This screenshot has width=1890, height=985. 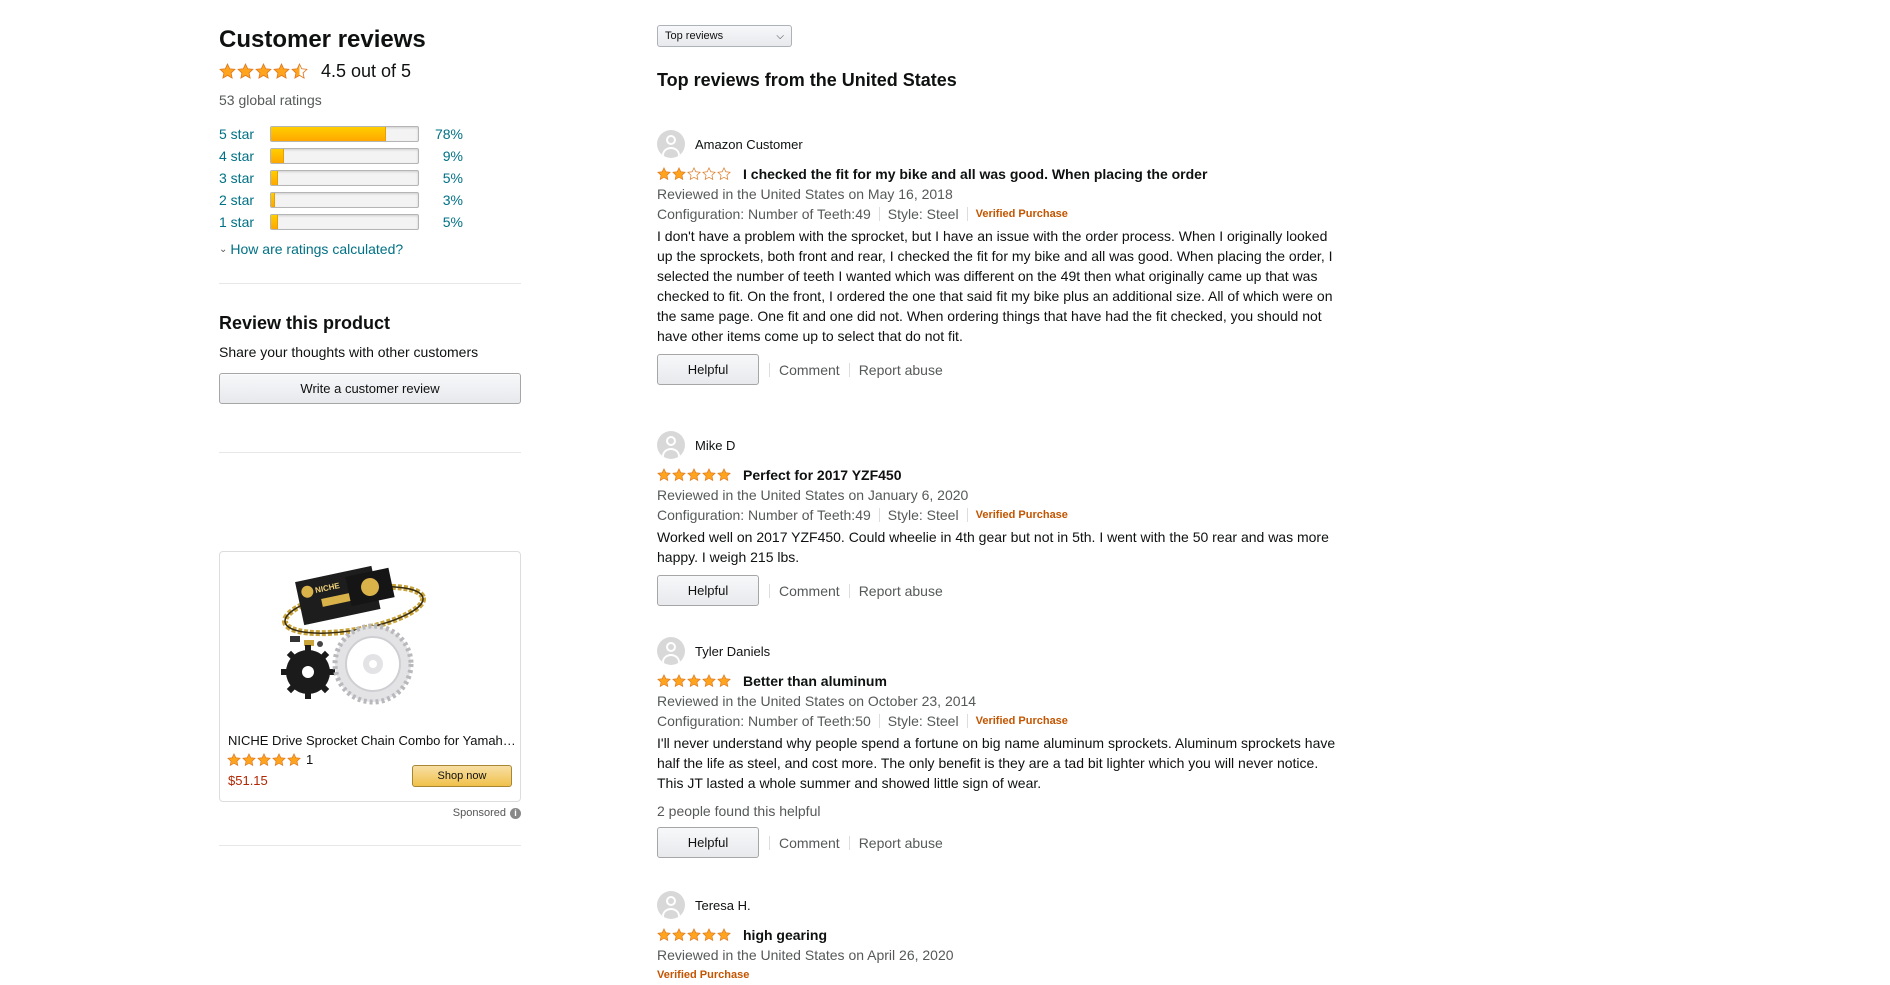 I want to click on review-actions: Helpful Comment Report abuse, so click(x=997, y=369).